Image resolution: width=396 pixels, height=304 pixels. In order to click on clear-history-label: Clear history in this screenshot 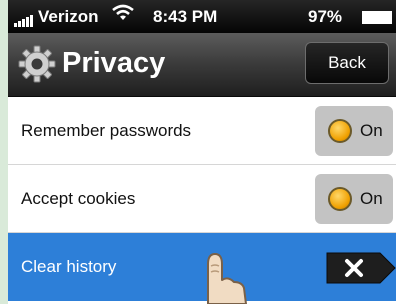, I will do `click(69, 266)`.